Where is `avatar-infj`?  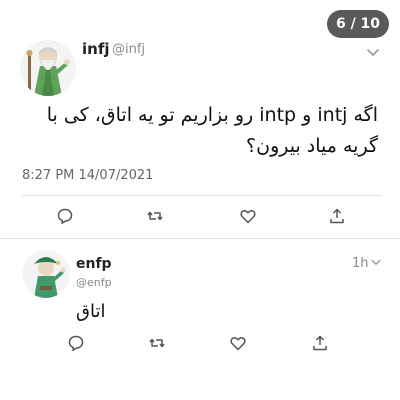 avatar-infj is located at coordinates (48, 68).